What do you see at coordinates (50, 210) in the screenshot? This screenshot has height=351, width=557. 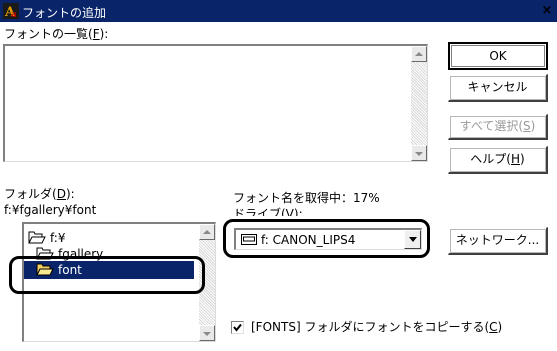 I see `current-folder-path: f:¥fgallery¥font` at bounding box center [50, 210].